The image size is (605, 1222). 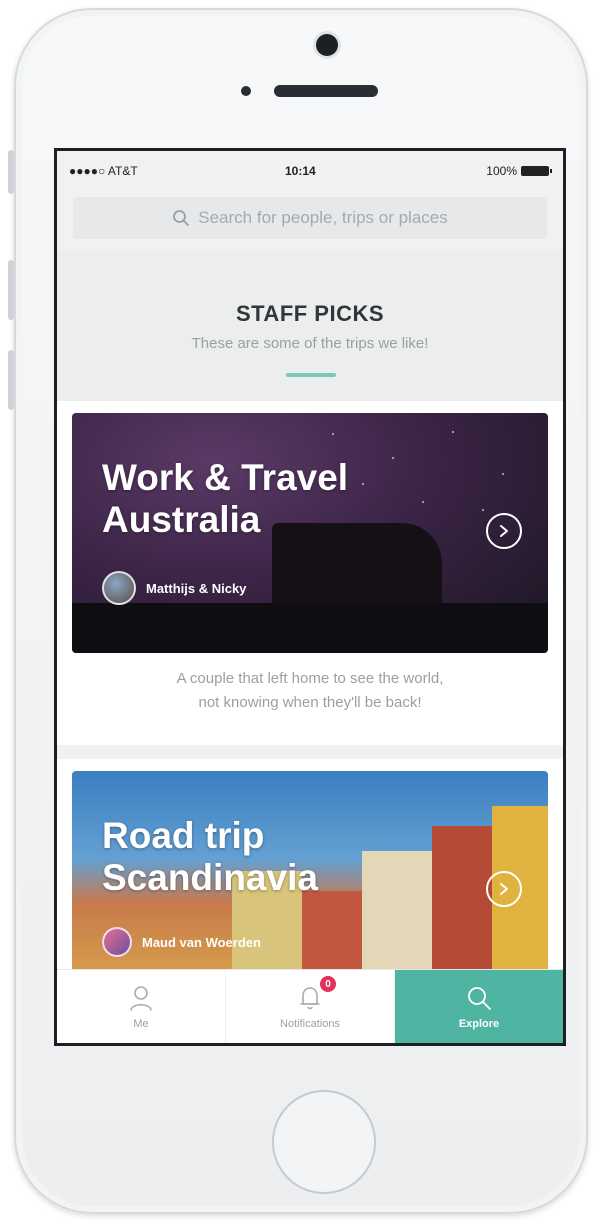 What do you see at coordinates (310, 702) in the screenshot?
I see `trip-description-line2: not knowing when they'll be back!` at bounding box center [310, 702].